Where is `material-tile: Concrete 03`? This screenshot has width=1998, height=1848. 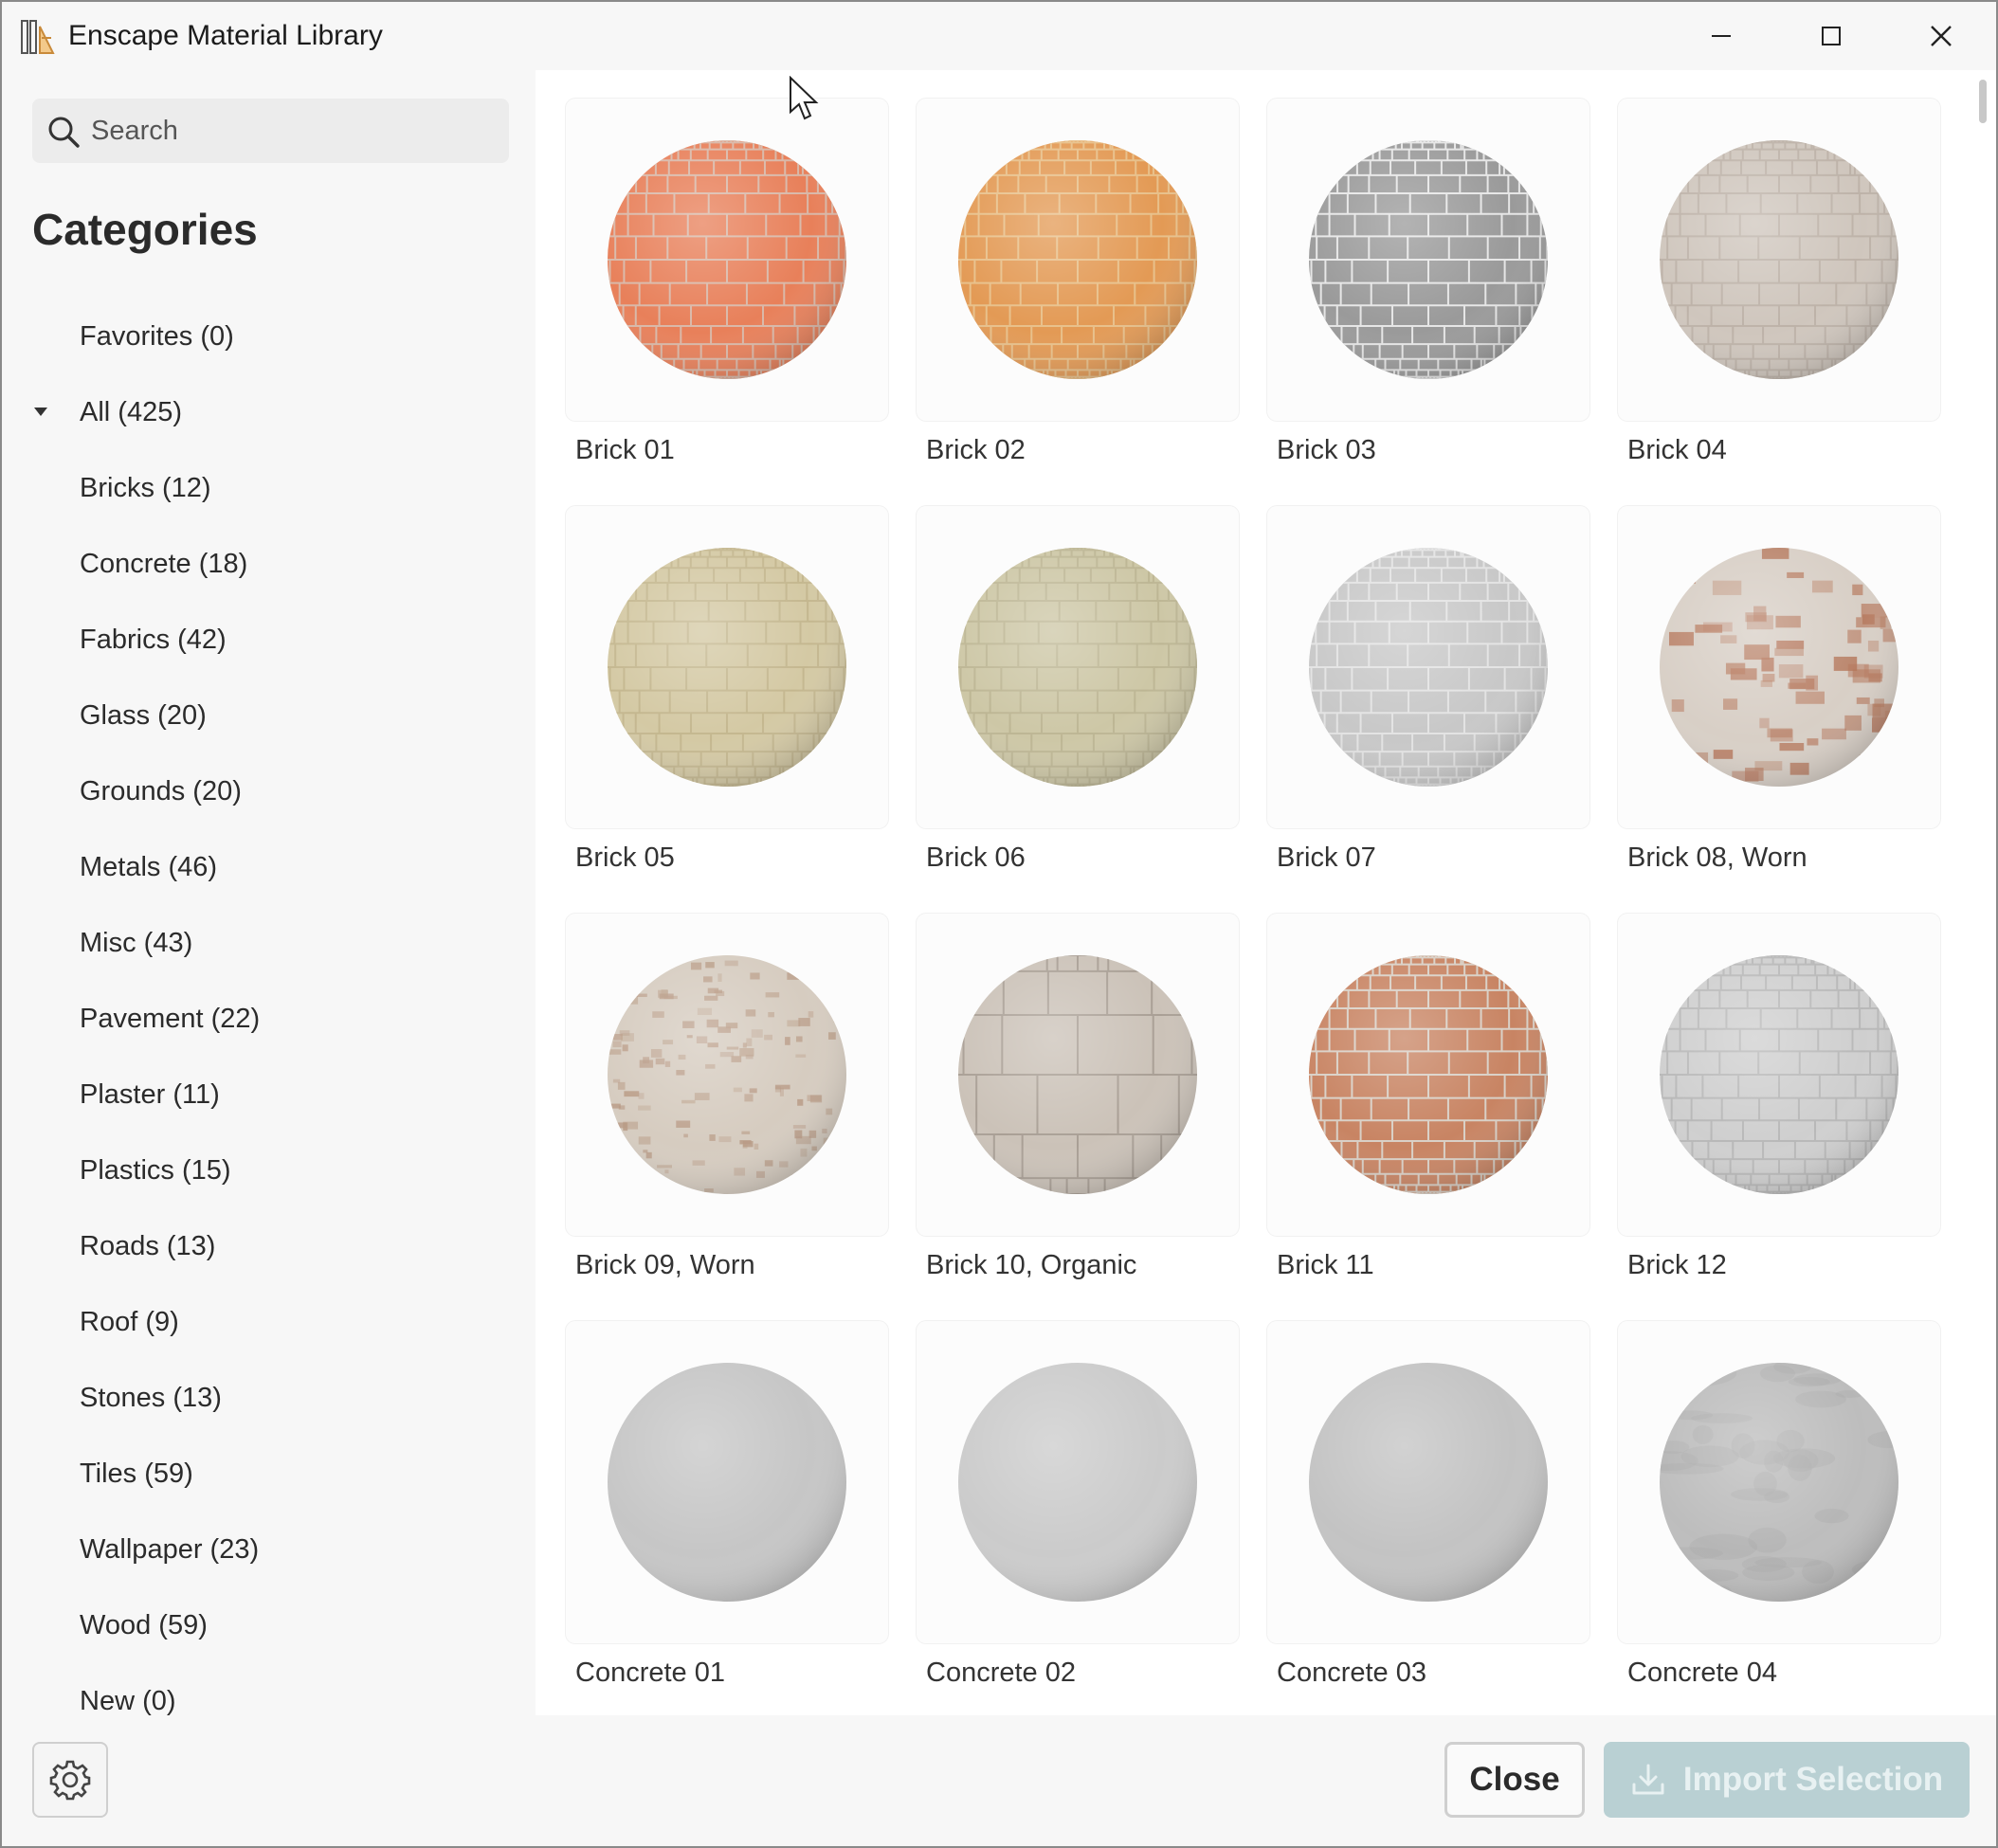
material-tile: Concrete 03 is located at coordinates (1428, 1510).